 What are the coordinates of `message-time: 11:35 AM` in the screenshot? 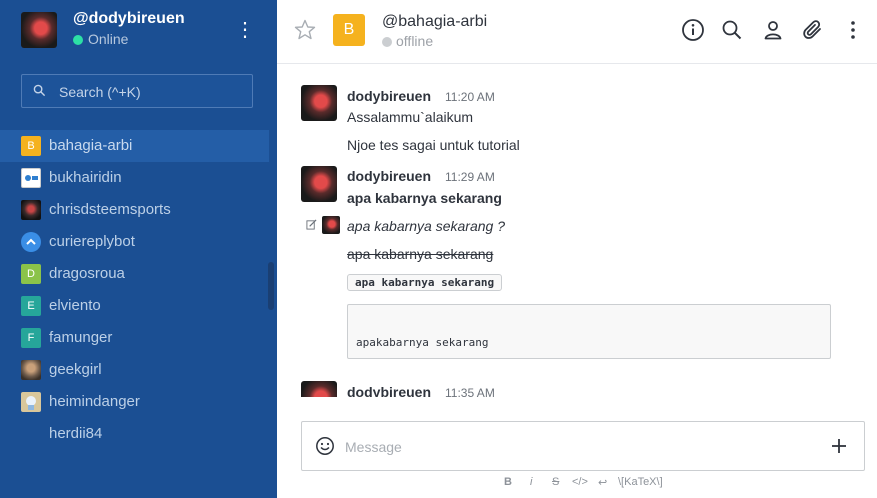 It's located at (470, 391).